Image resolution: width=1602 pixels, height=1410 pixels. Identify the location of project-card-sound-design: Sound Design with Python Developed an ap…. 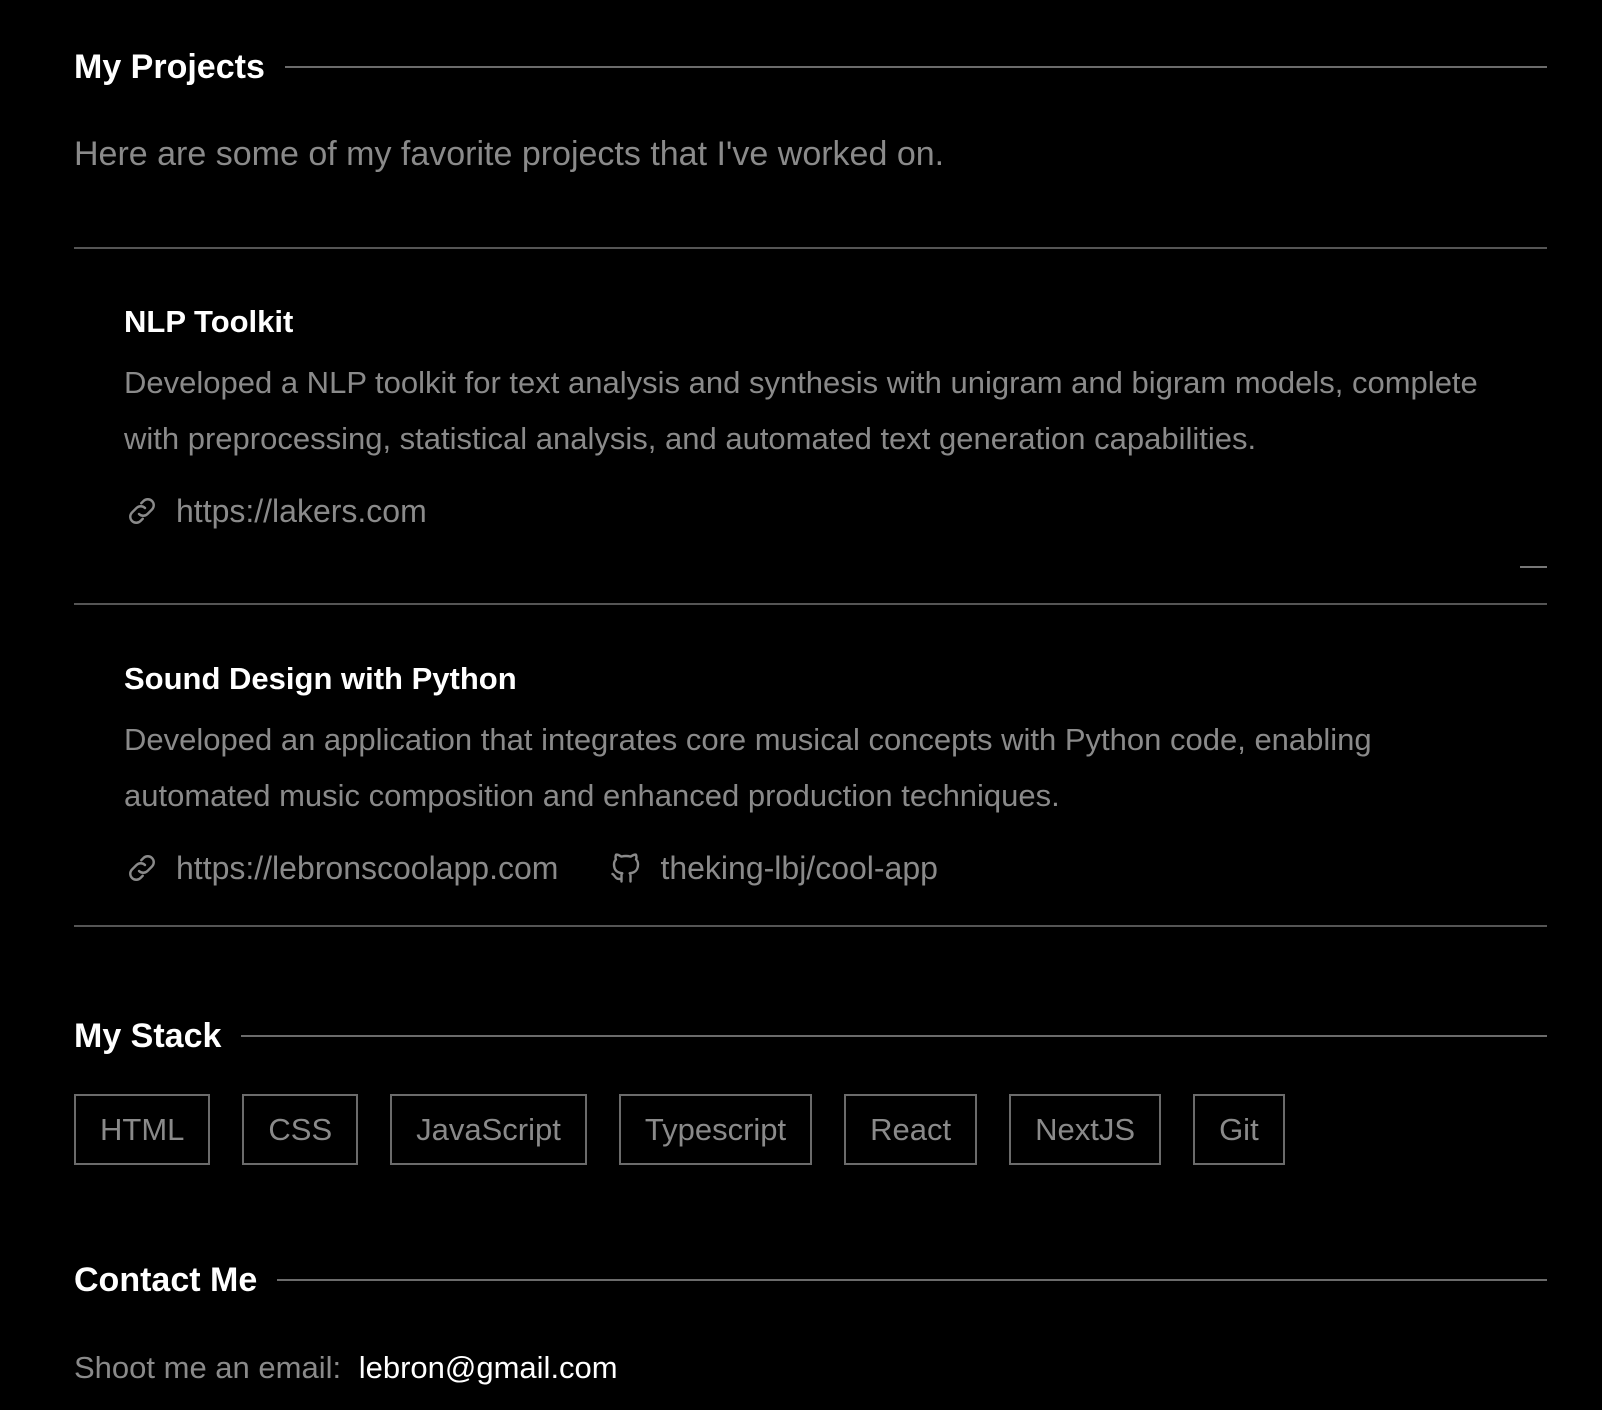
(824, 775).